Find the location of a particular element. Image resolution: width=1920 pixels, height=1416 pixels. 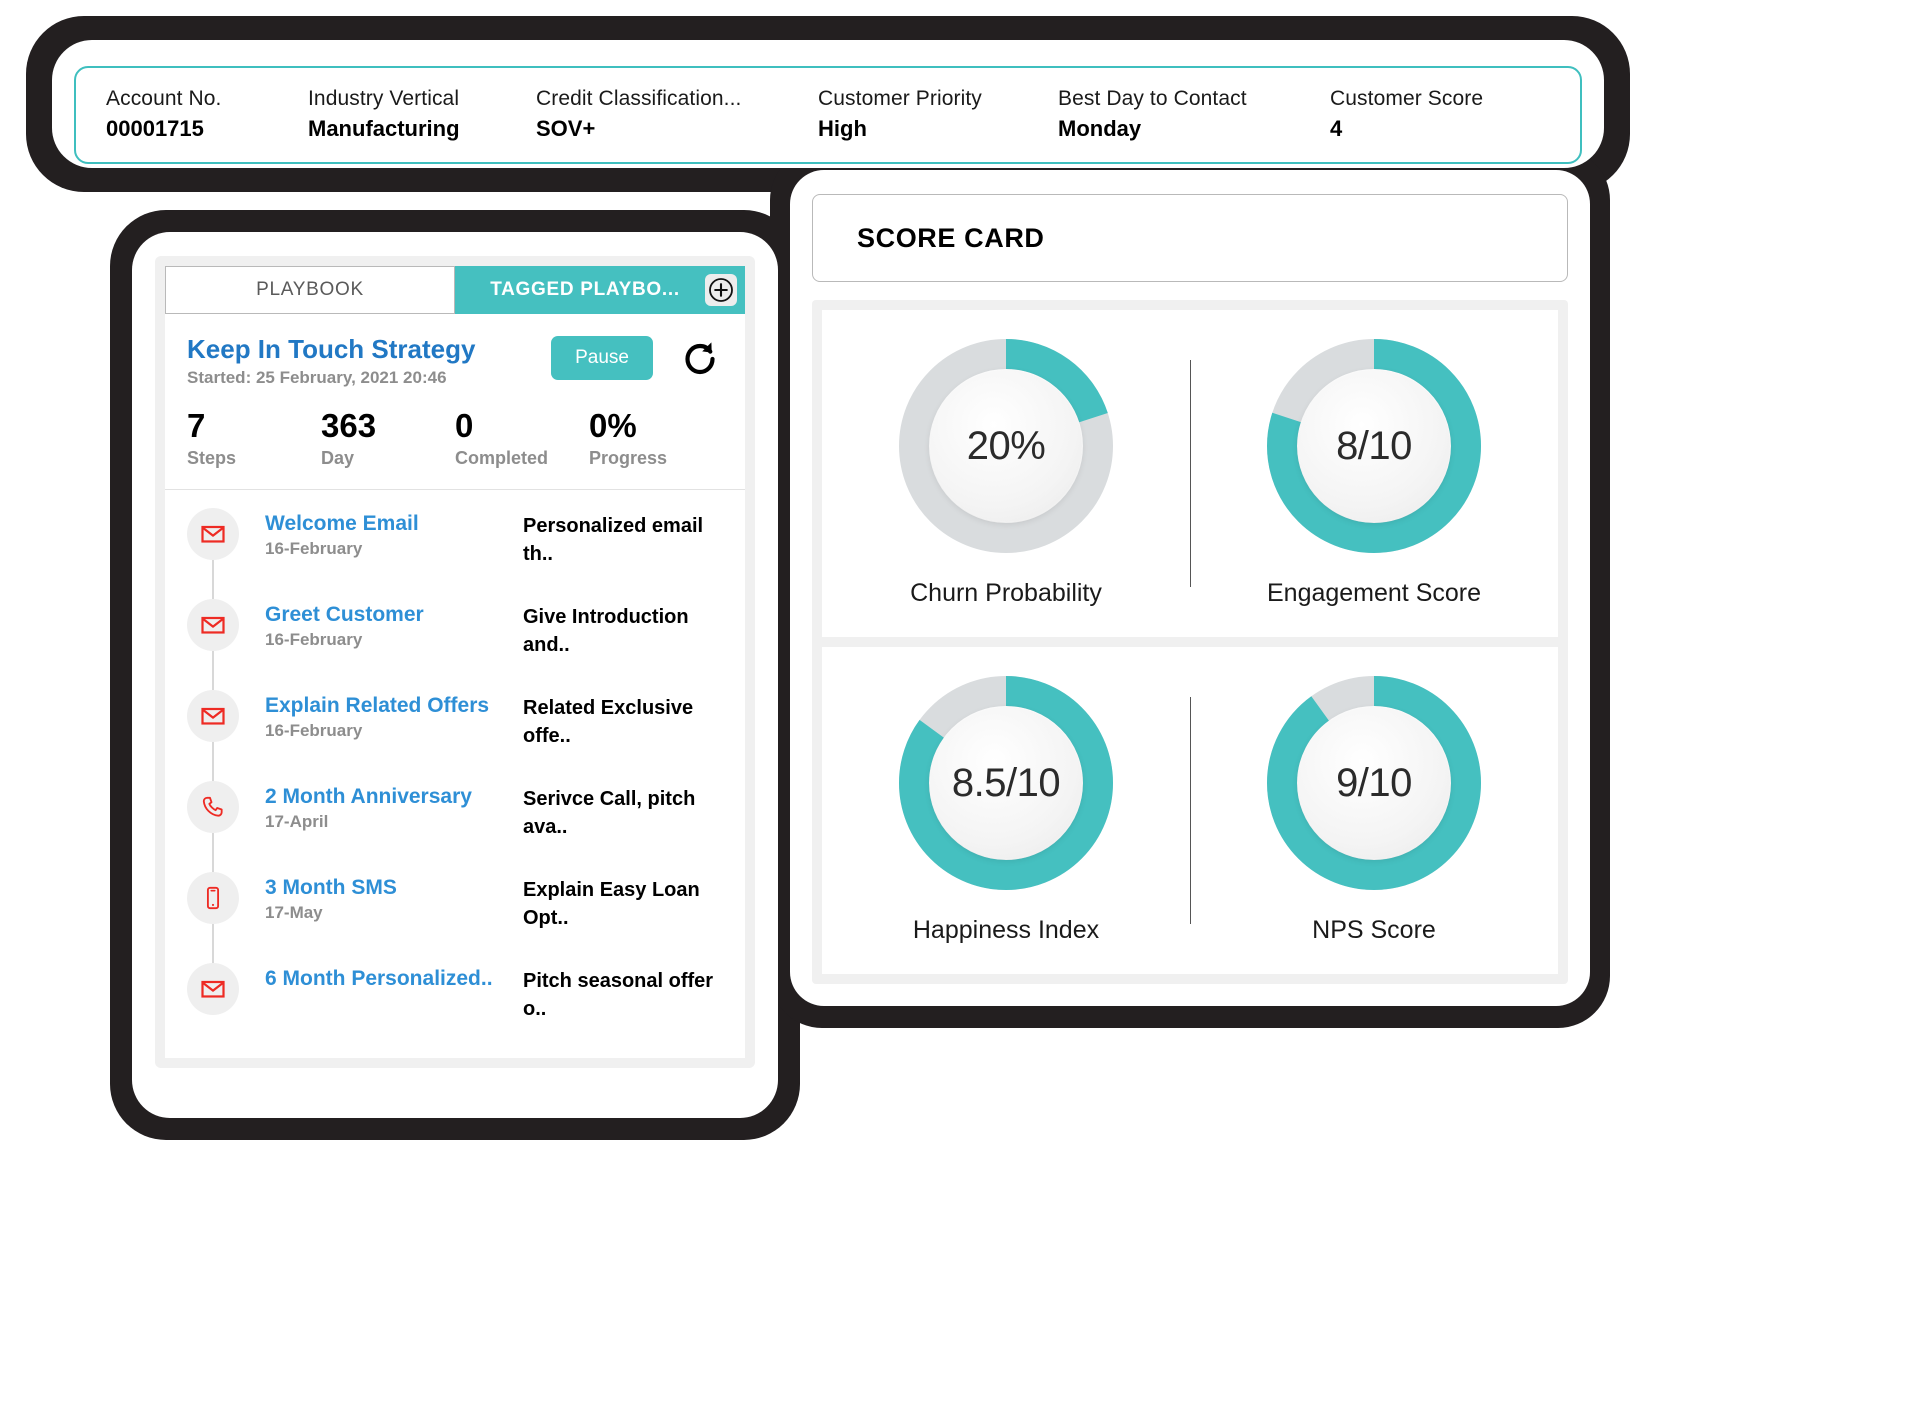

pause-button: Pause is located at coordinates (602, 358).